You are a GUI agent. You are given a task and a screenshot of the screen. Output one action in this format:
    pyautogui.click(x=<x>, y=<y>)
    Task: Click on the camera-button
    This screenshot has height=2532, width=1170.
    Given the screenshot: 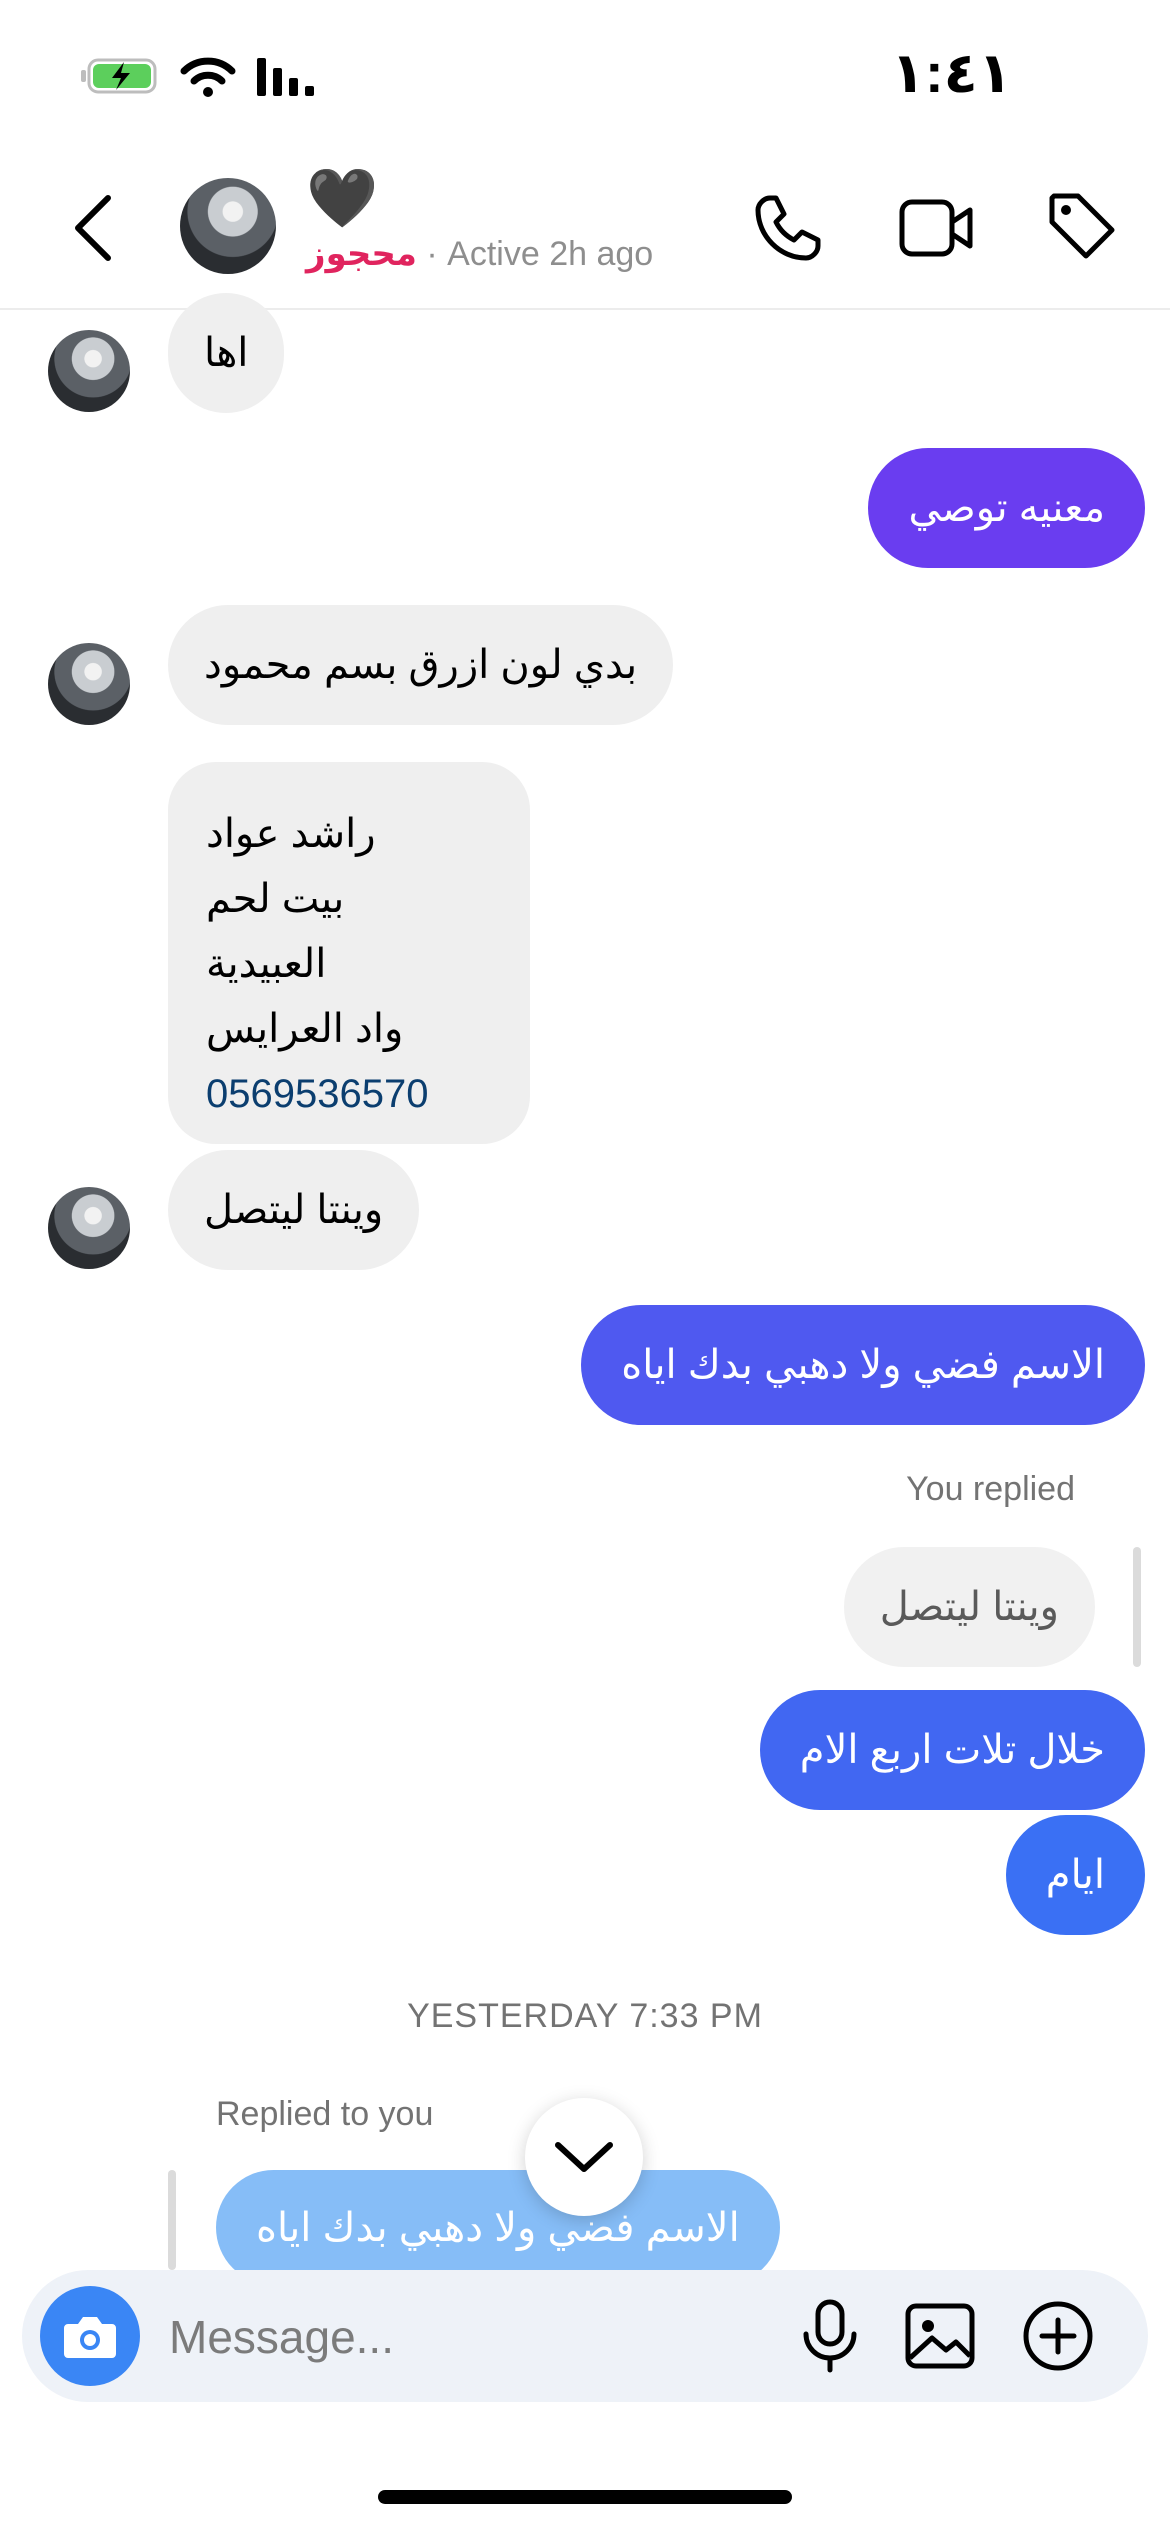 What is the action you would take?
    pyautogui.click(x=90, y=2336)
    